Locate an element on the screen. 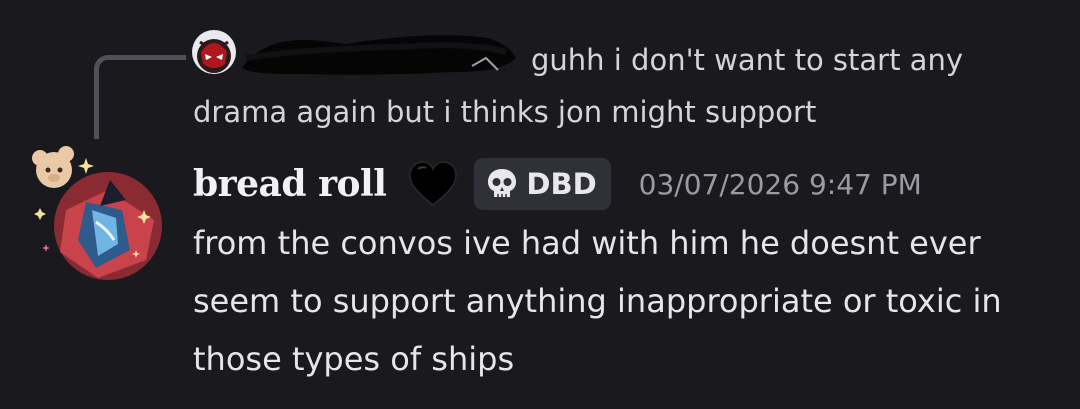  message-timestamp: 03/07/2026 9:47 PM is located at coordinates (780, 184).